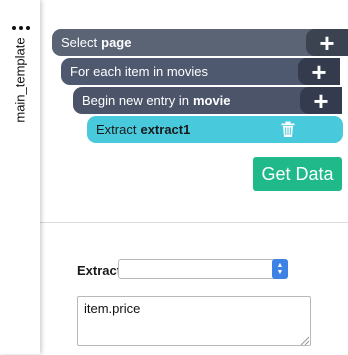  I want to click on command-begin-new-entry: Begin new entry in movie +, so click(207, 100).